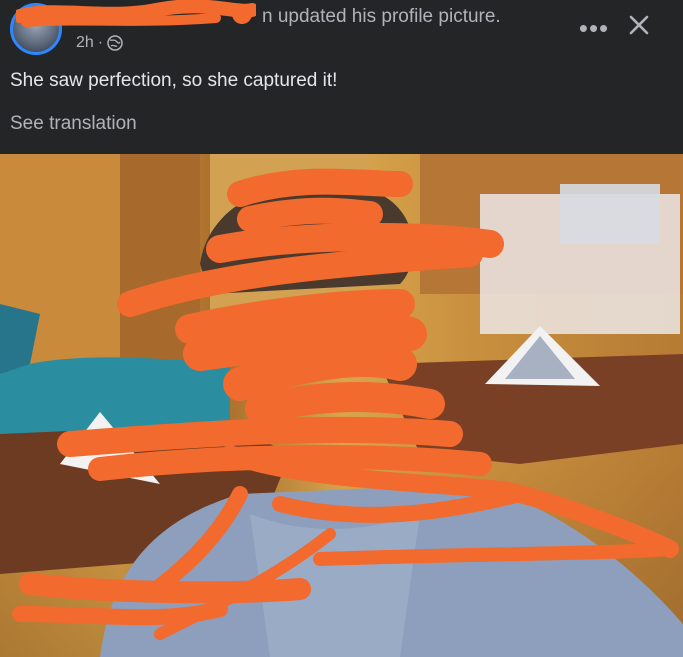 This screenshot has width=683, height=657. I want to click on post-timestamp-row: 2h ·, so click(99, 43).